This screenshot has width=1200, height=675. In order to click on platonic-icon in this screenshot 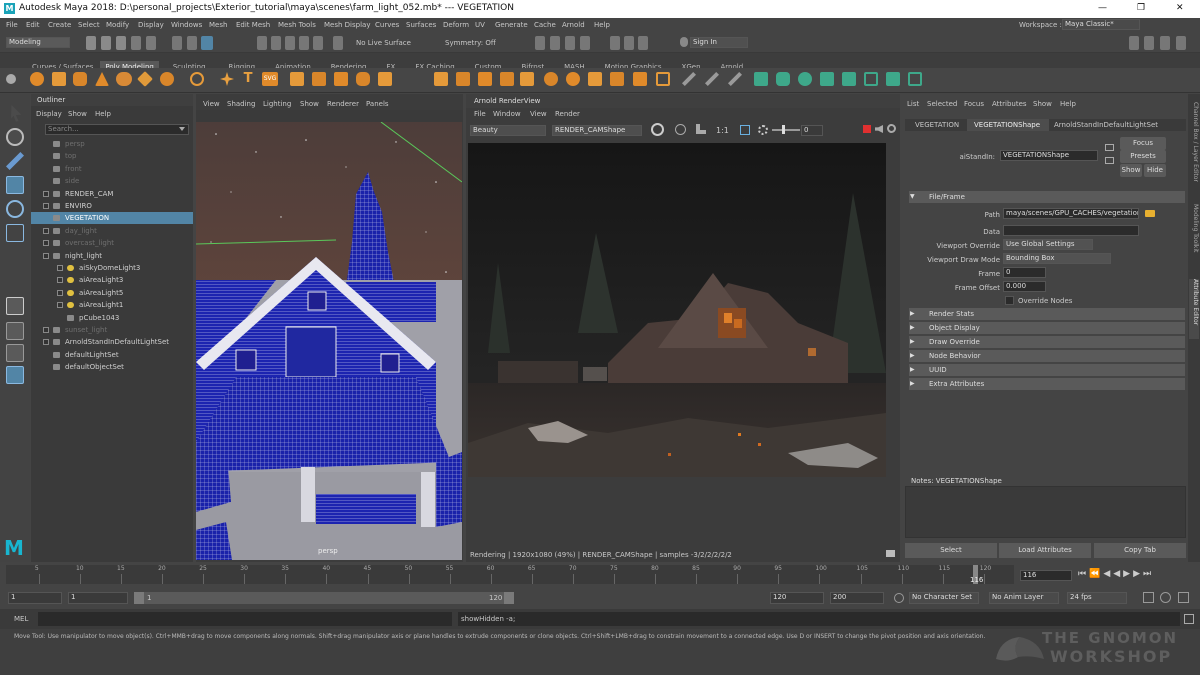, I will do `click(197, 79)`.